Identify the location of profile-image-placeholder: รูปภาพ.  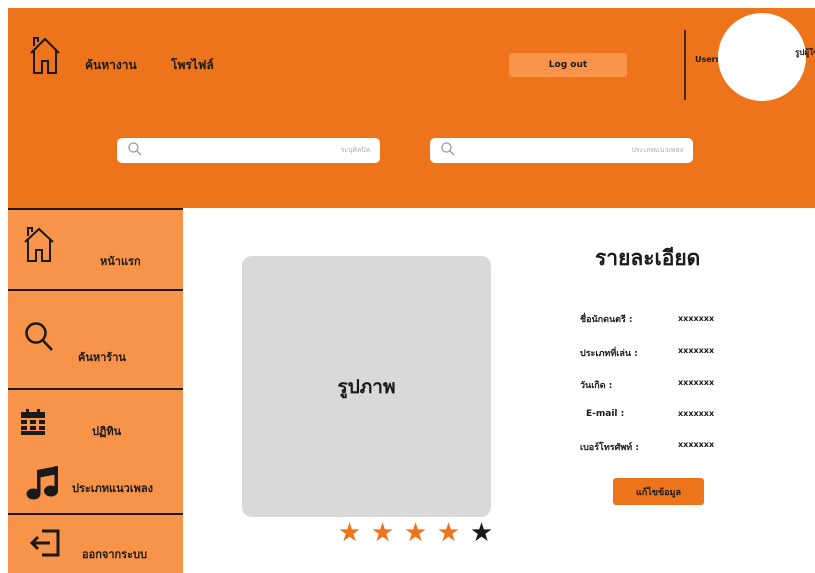
(366, 386).